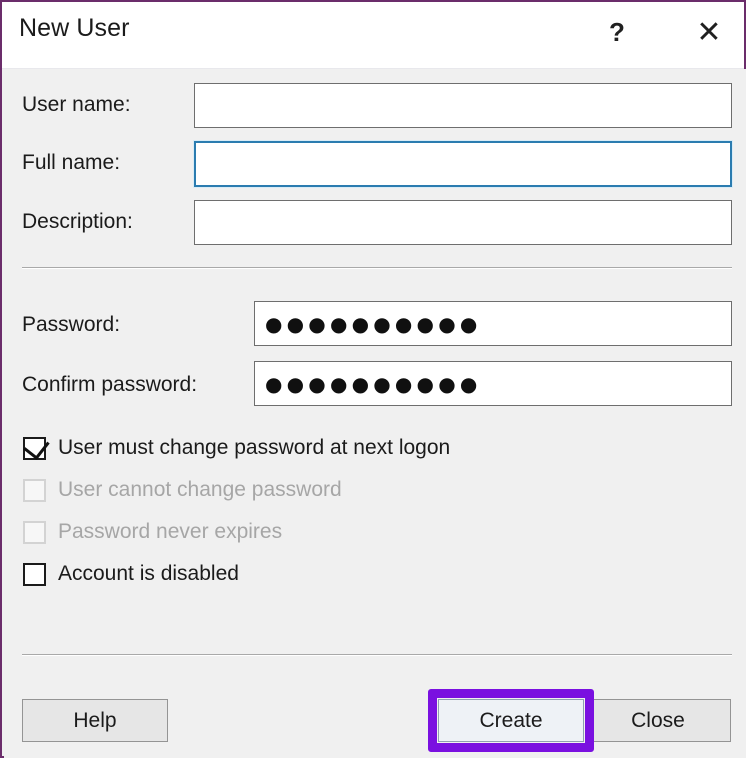 The image size is (746, 758). What do you see at coordinates (617, 32) in the screenshot?
I see `help-icon: ?` at bounding box center [617, 32].